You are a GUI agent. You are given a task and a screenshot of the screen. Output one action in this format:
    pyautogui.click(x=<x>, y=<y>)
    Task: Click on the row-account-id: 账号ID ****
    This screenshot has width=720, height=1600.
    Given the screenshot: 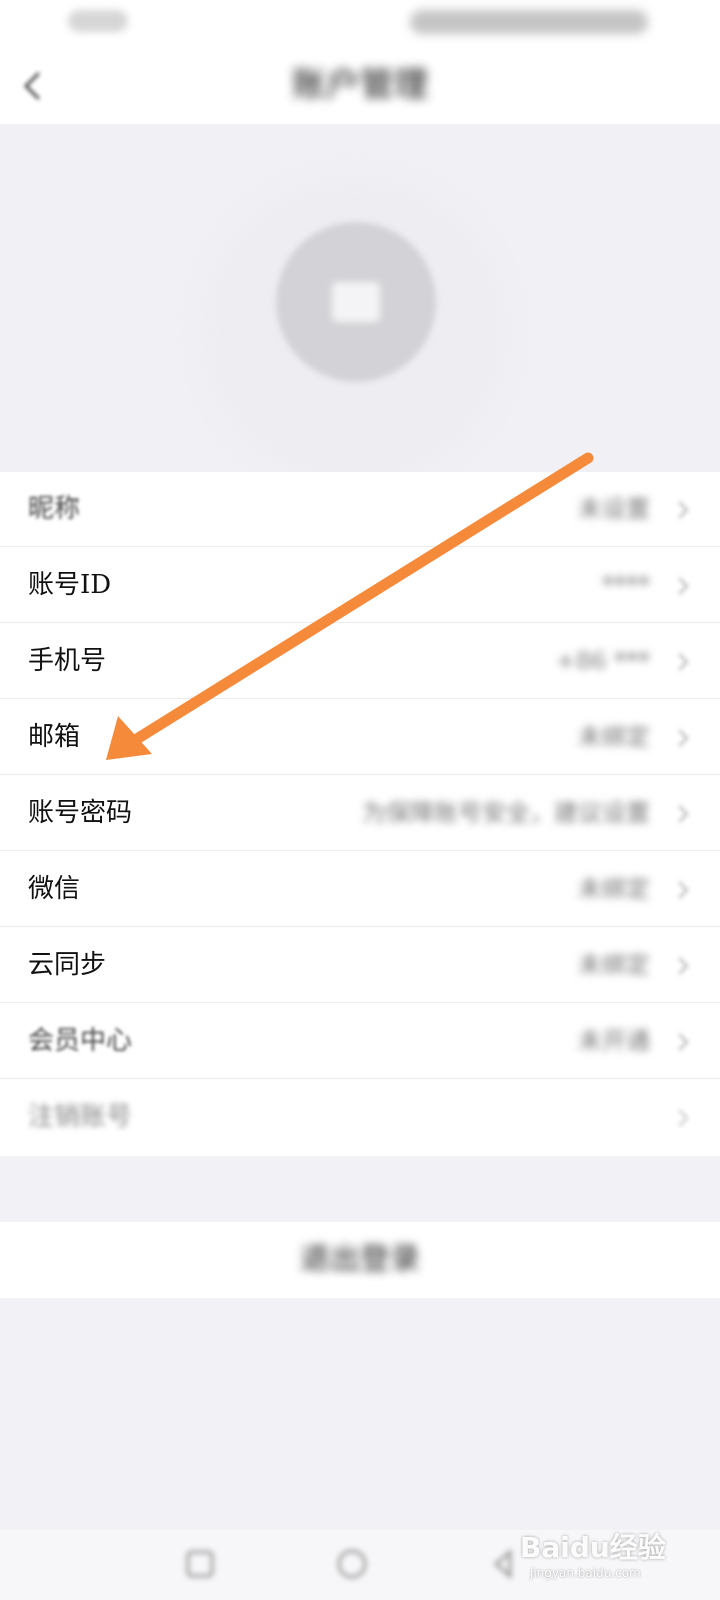 What is the action you would take?
    pyautogui.click(x=360, y=585)
    